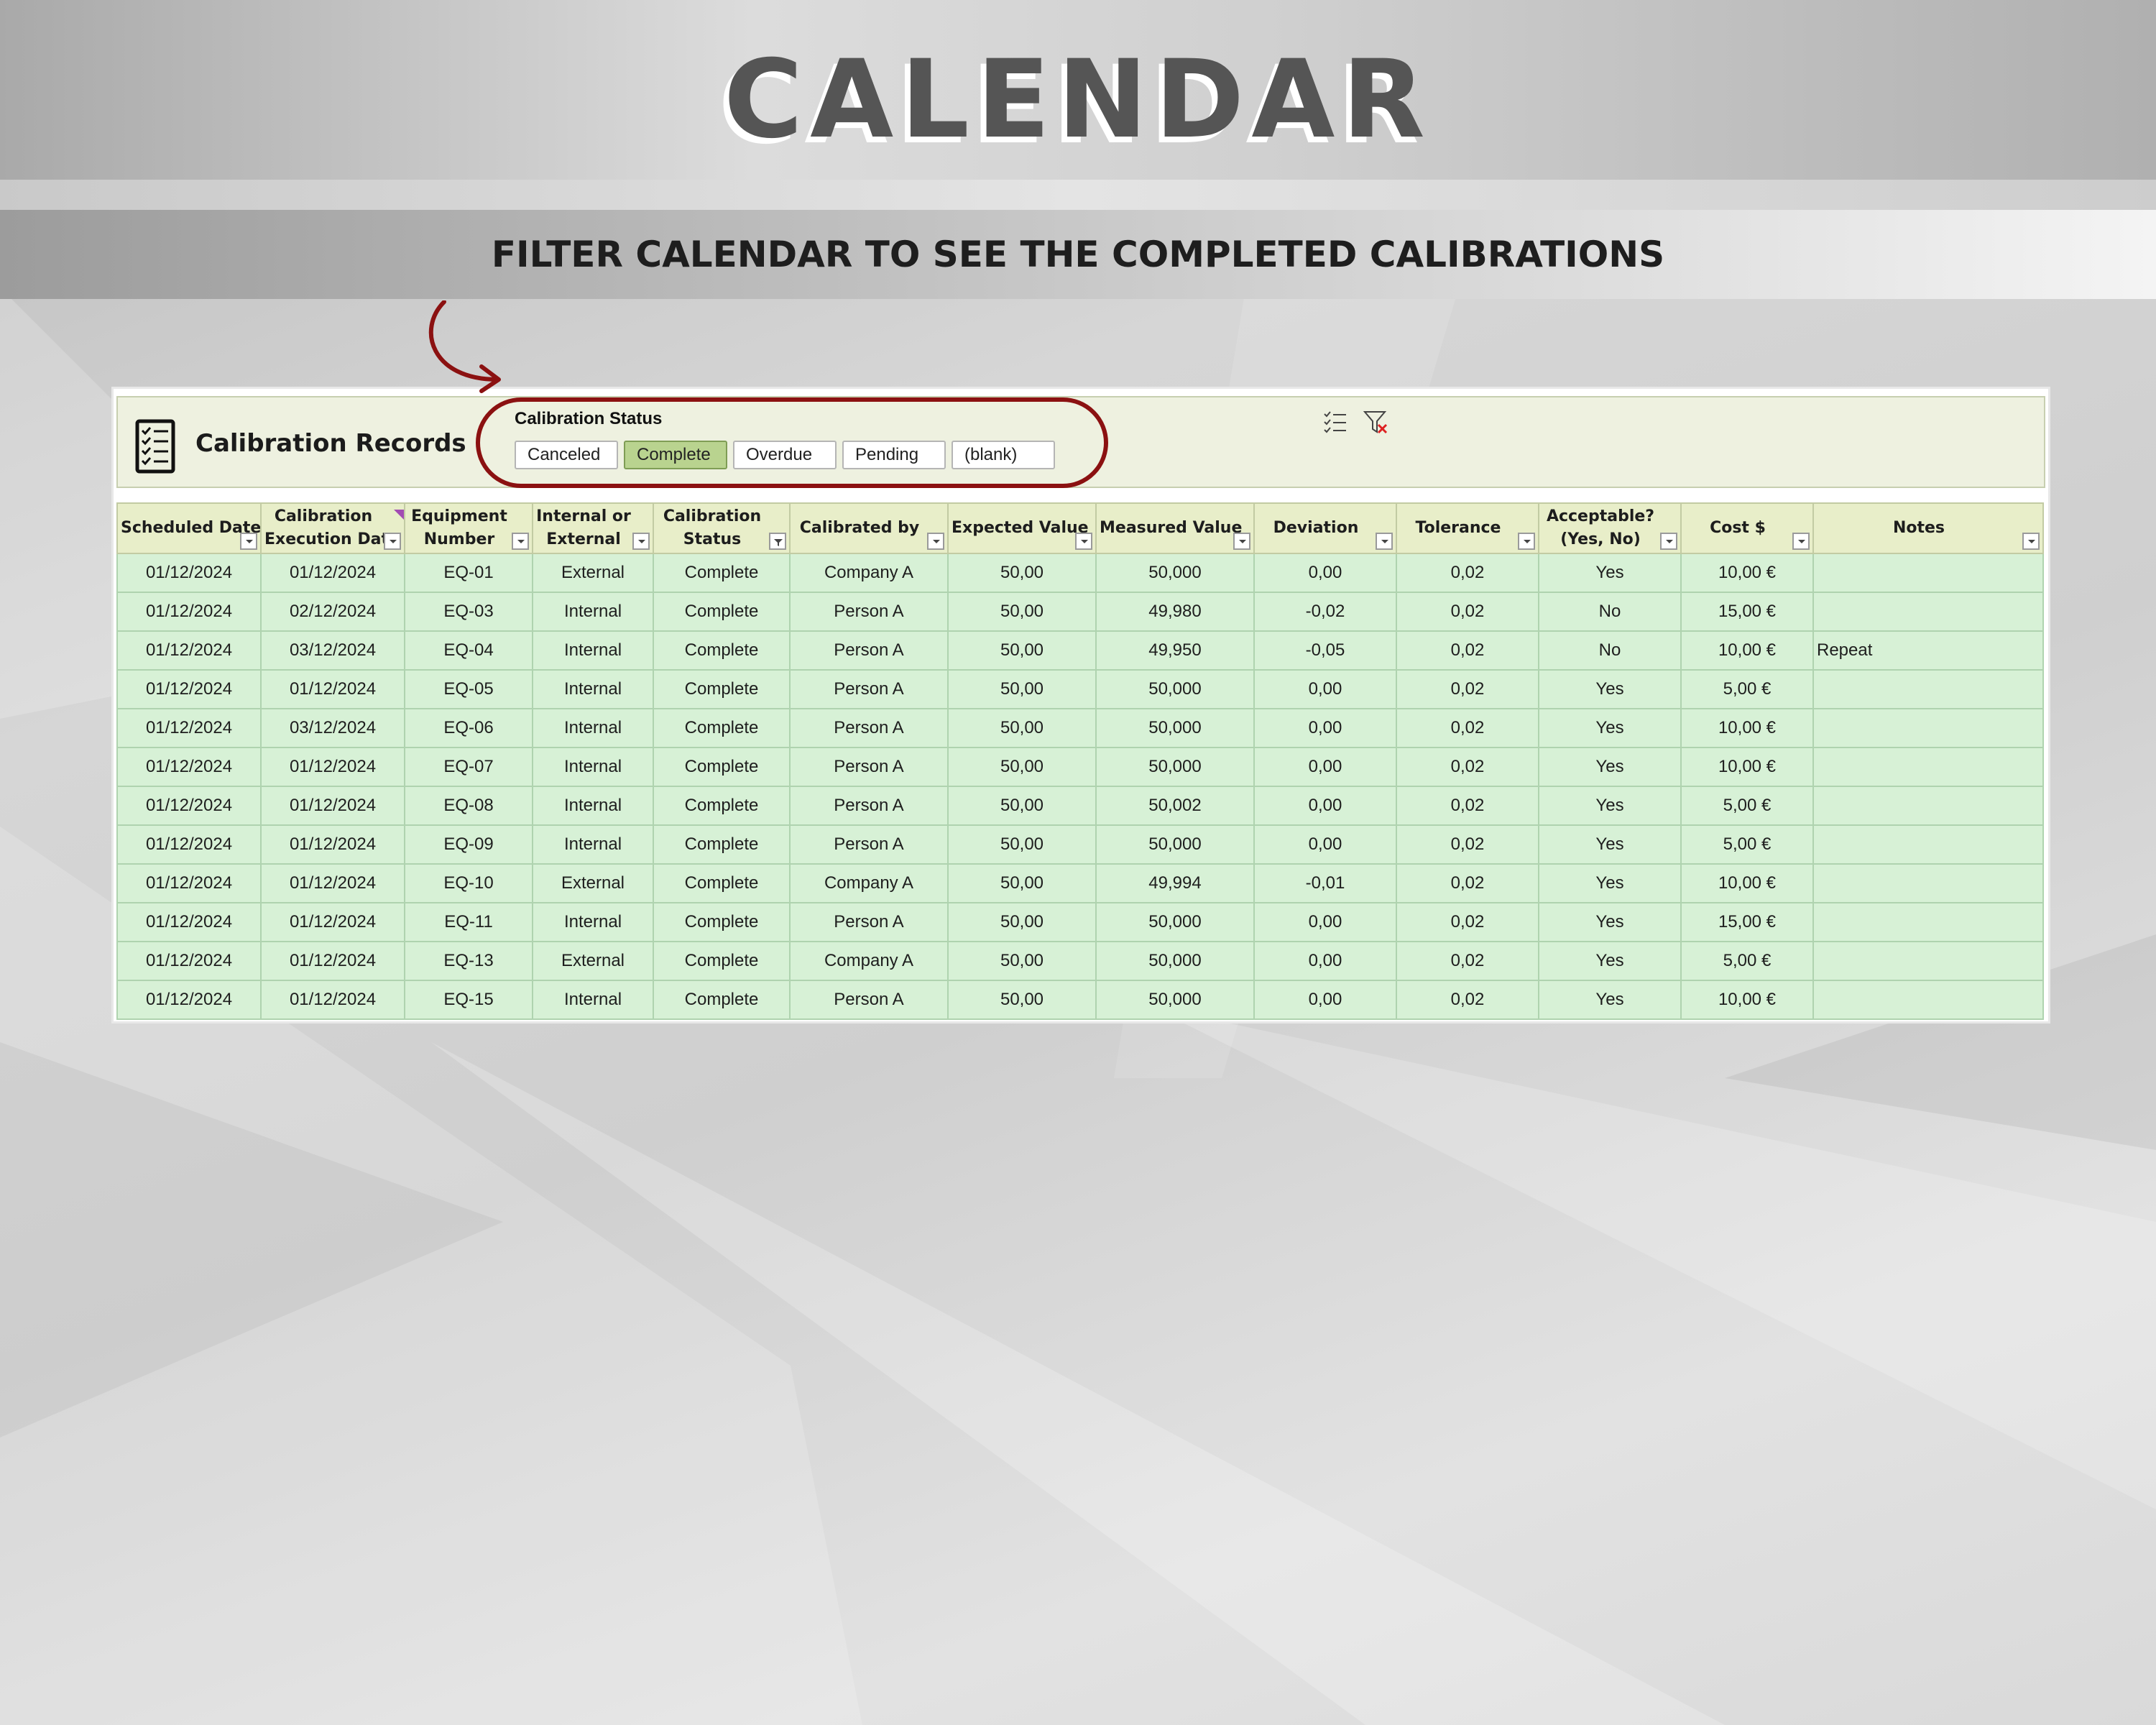 This screenshot has width=2156, height=1725. I want to click on table-cell: 02/12/2024, so click(332, 612).